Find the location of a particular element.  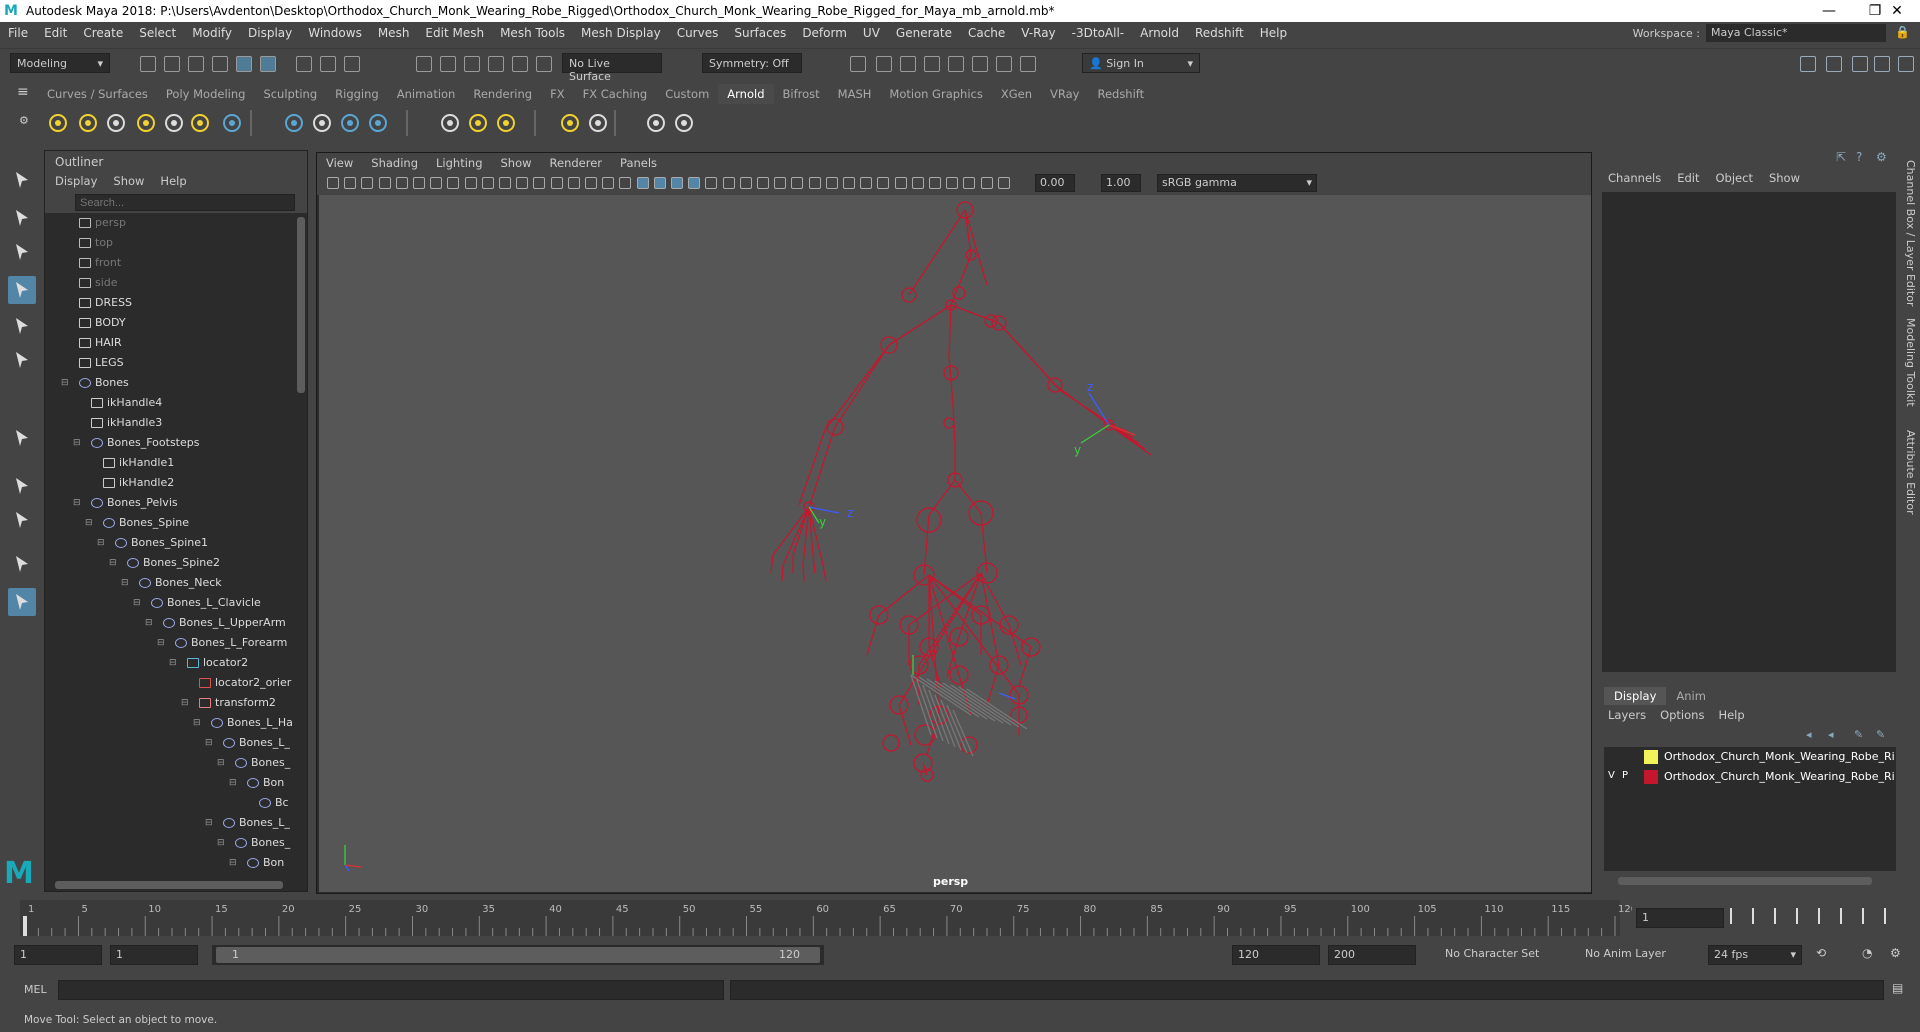

playback-start-field: 1 is located at coordinates (154, 955).